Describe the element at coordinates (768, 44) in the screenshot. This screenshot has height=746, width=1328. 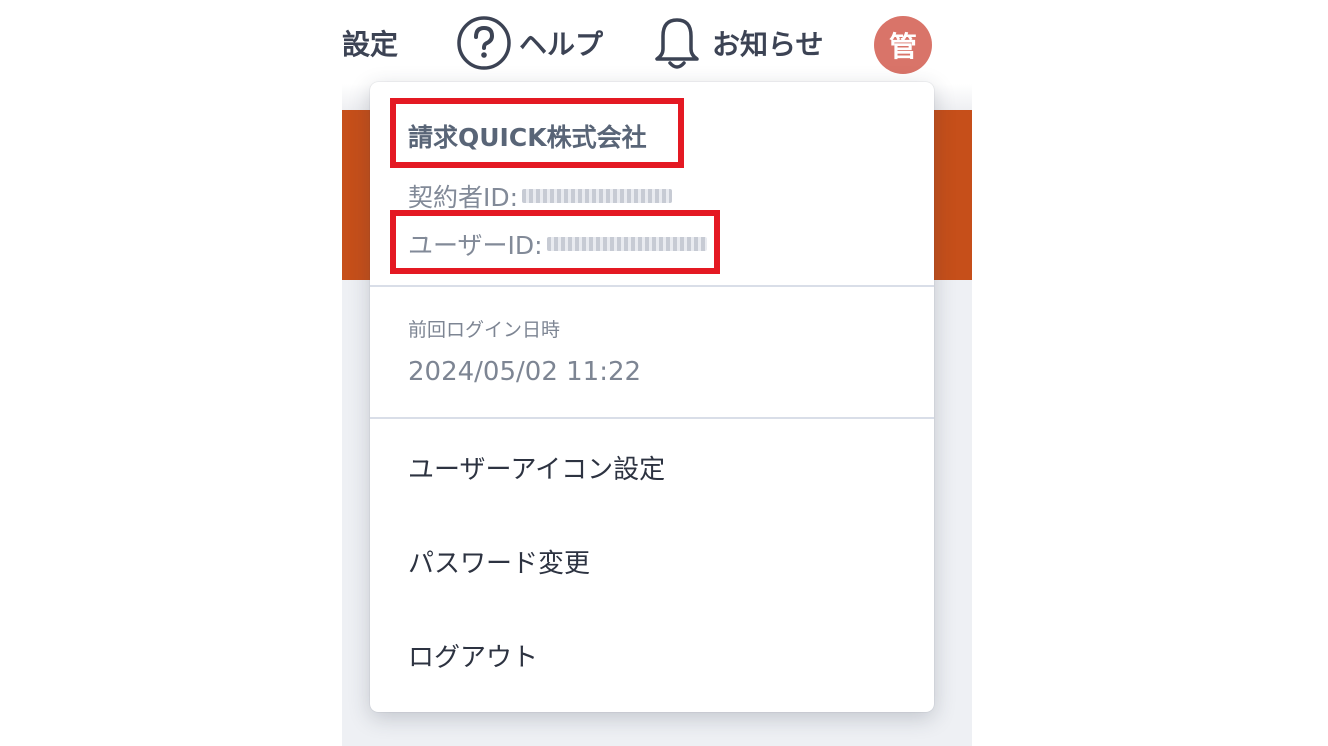
I see `nav-notifications-label: お知らせ` at that location.